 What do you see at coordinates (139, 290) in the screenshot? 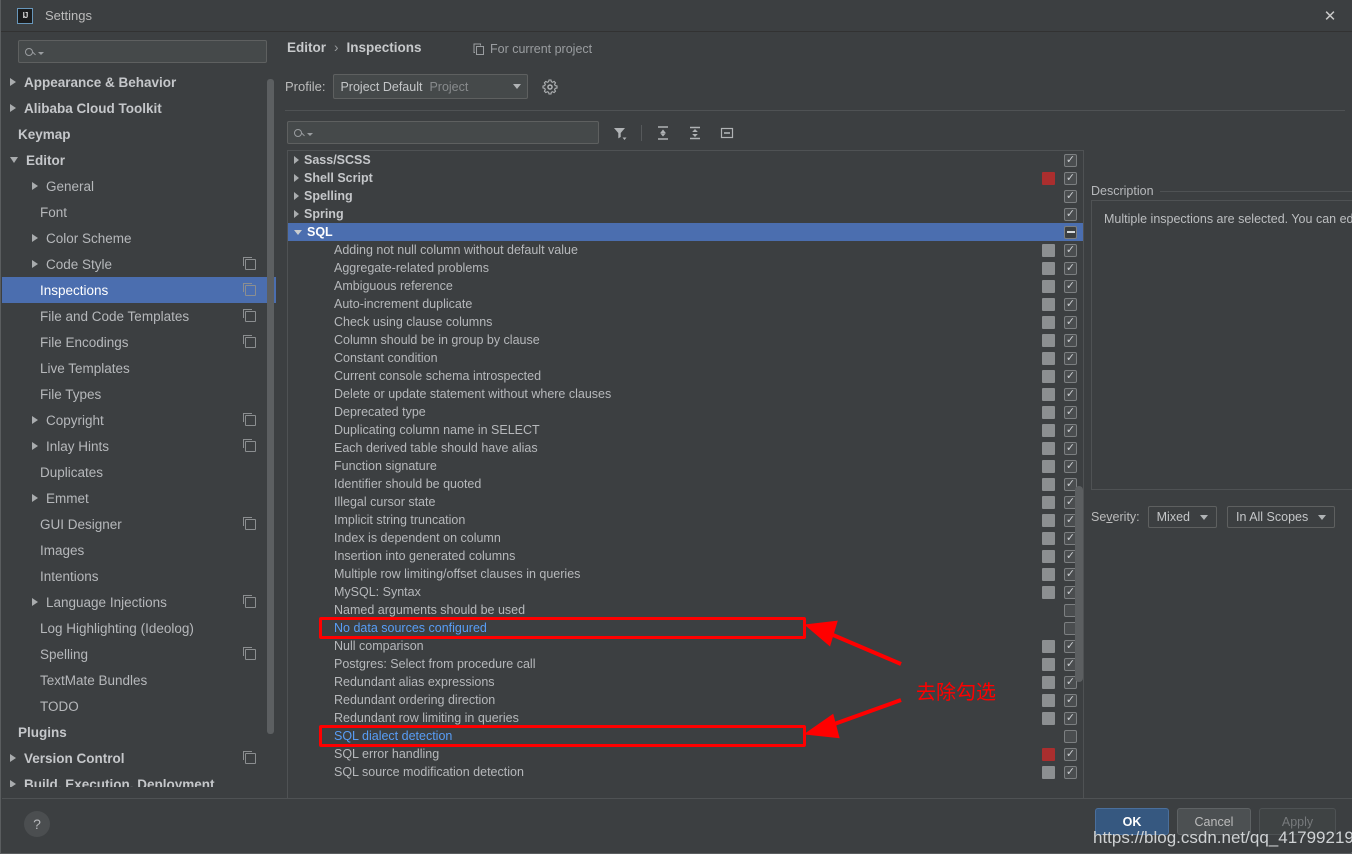
I see `sidebar-item-inspections: Inspections` at bounding box center [139, 290].